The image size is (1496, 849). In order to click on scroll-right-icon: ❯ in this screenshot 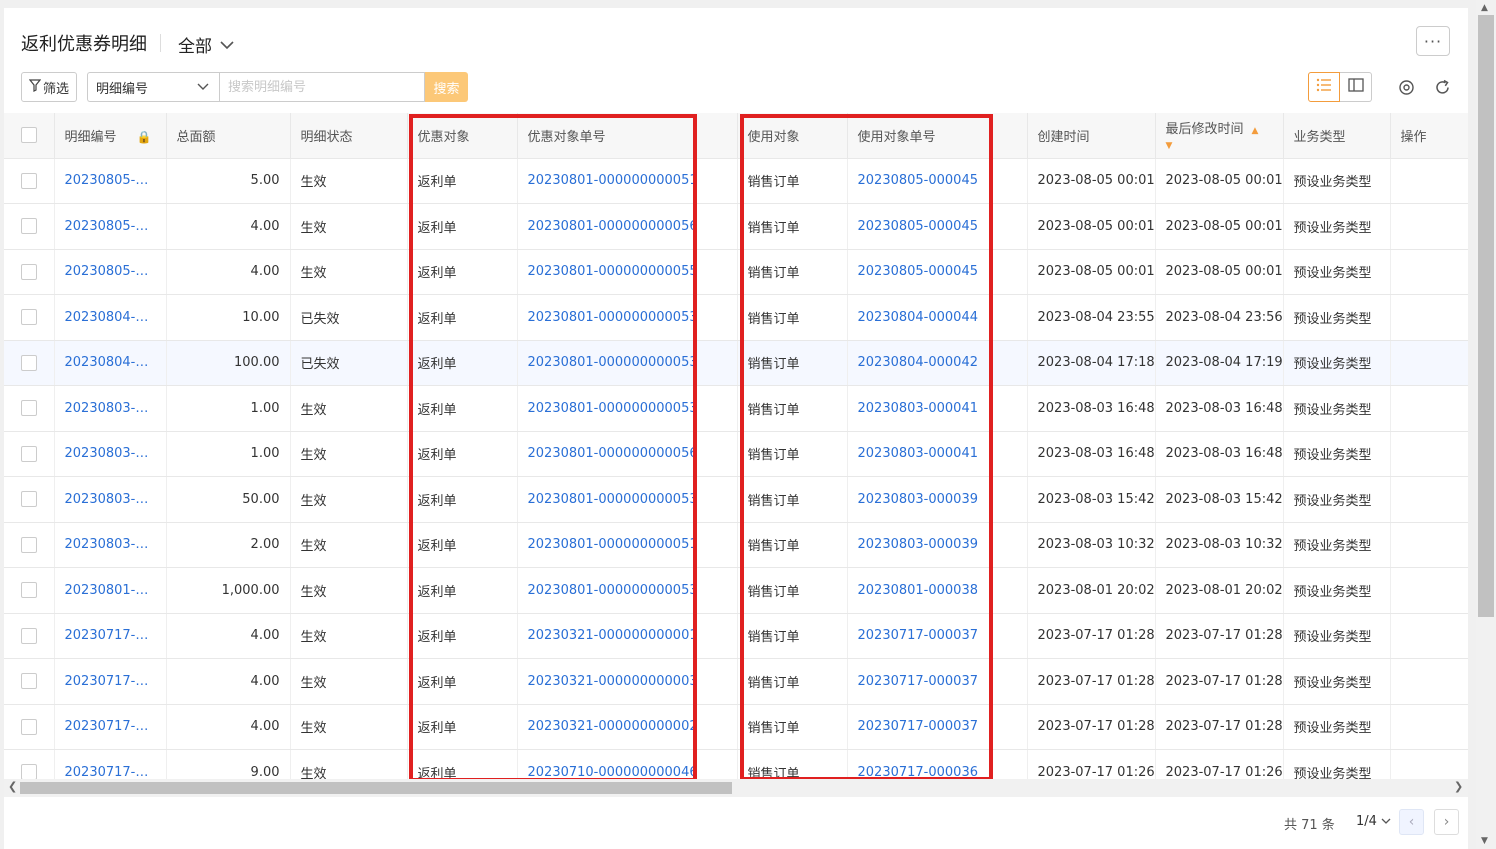, I will do `click(1458, 786)`.